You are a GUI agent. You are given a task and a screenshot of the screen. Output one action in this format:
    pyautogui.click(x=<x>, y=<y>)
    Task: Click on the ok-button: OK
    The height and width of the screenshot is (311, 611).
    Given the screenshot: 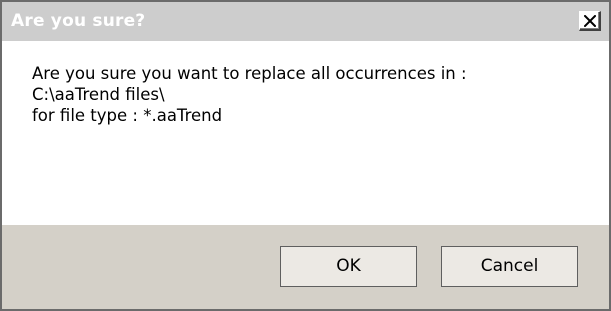 What is the action you would take?
    pyautogui.click(x=348, y=266)
    